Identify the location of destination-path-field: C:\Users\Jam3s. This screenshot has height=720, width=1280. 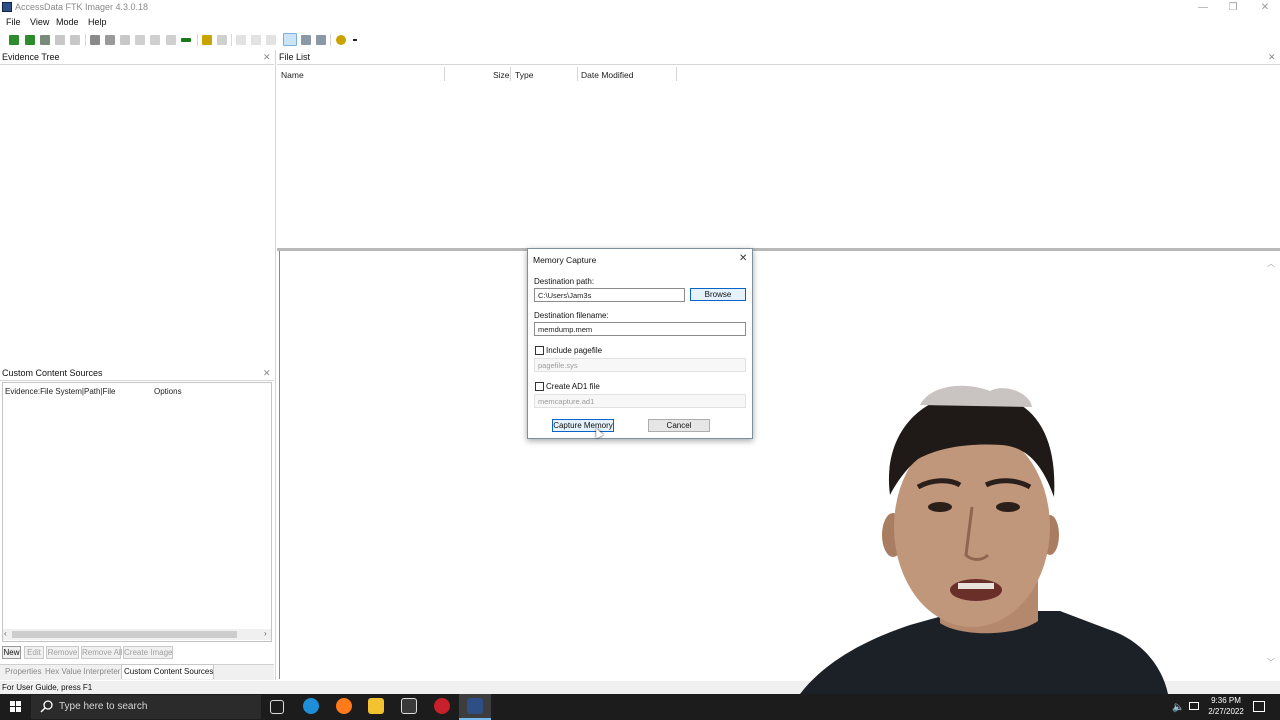
(609, 295).